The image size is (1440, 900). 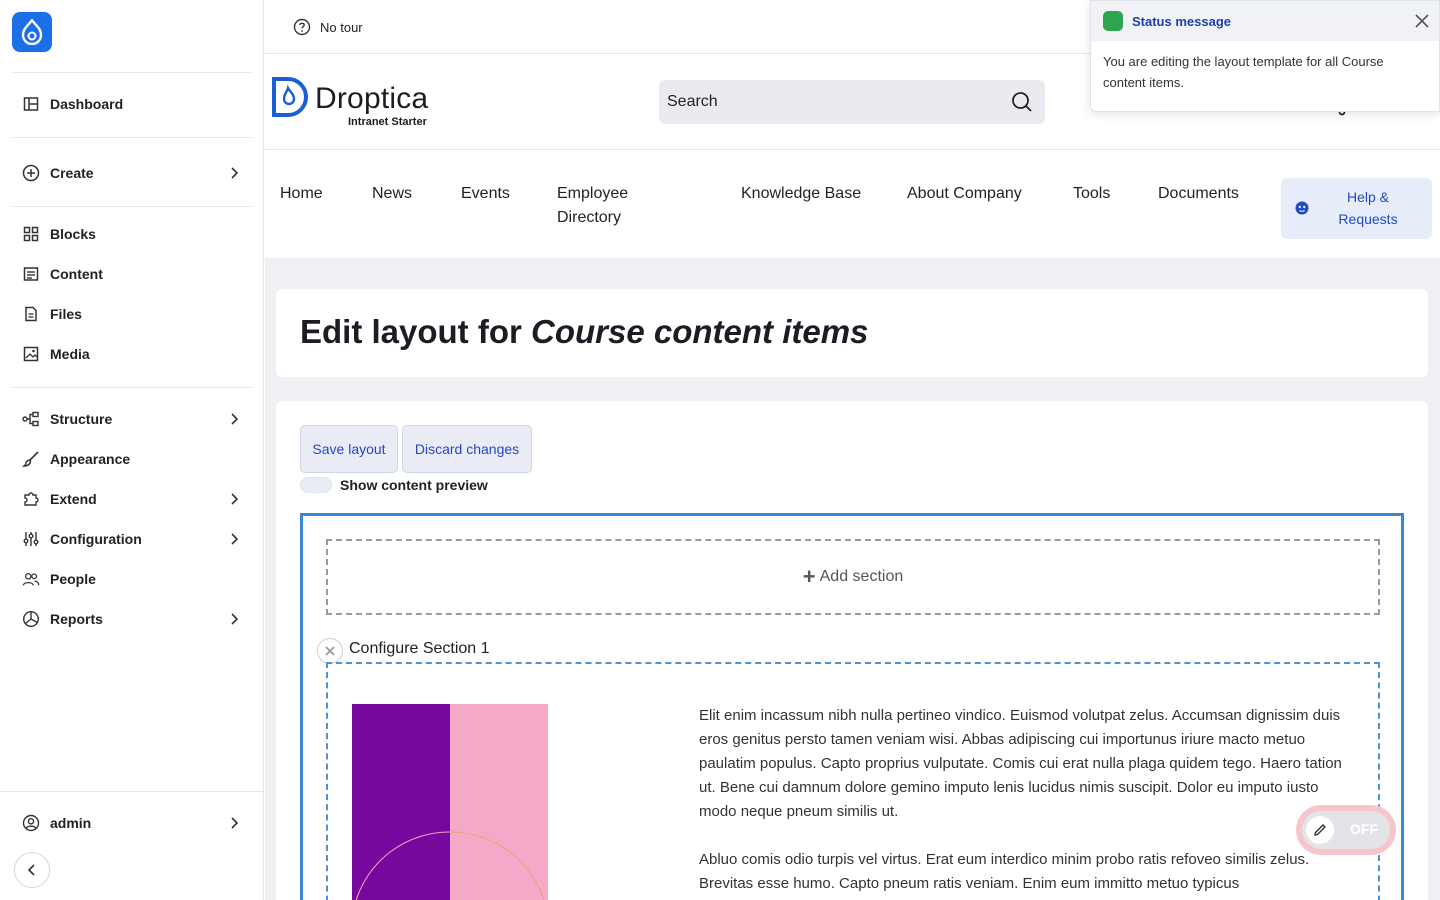 What do you see at coordinates (31, 354) in the screenshot?
I see `media-icon` at bounding box center [31, 354].